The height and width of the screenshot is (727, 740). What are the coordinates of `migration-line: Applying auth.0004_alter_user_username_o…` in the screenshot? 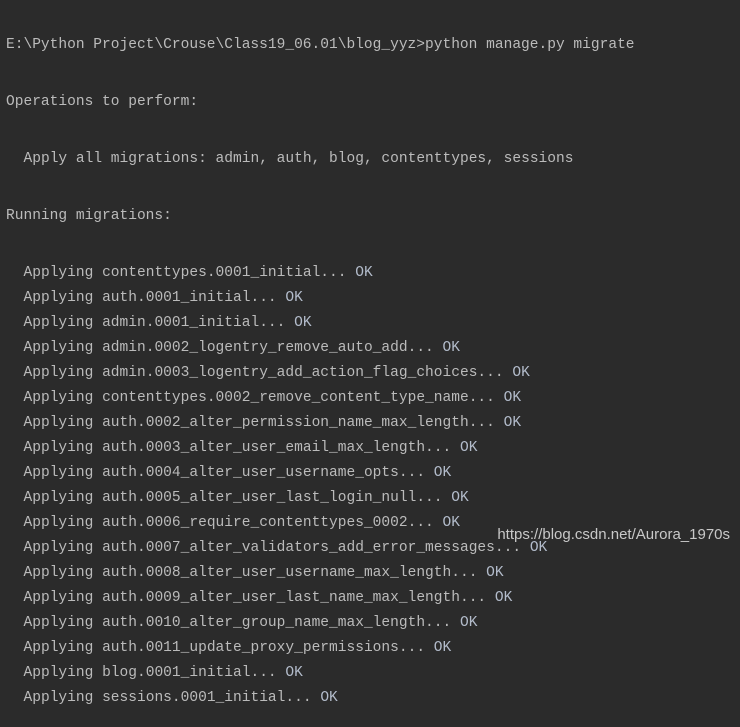 It's located at (320, 473).